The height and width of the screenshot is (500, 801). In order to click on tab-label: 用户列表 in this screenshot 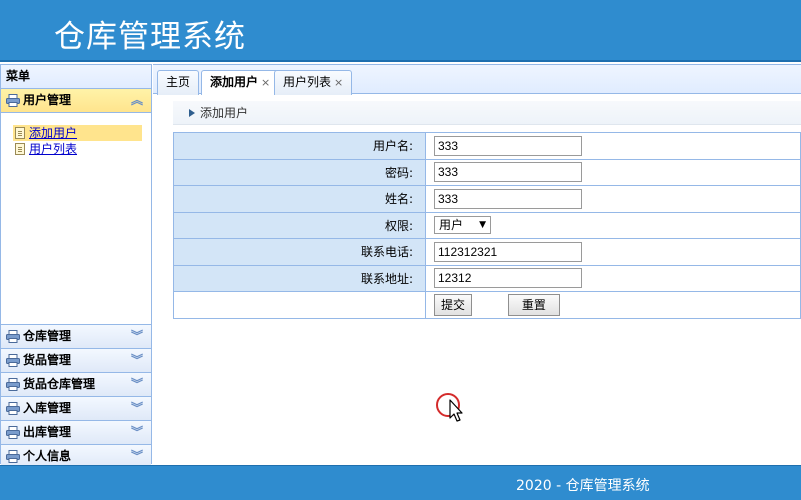, I will do `click(307, 82)`.